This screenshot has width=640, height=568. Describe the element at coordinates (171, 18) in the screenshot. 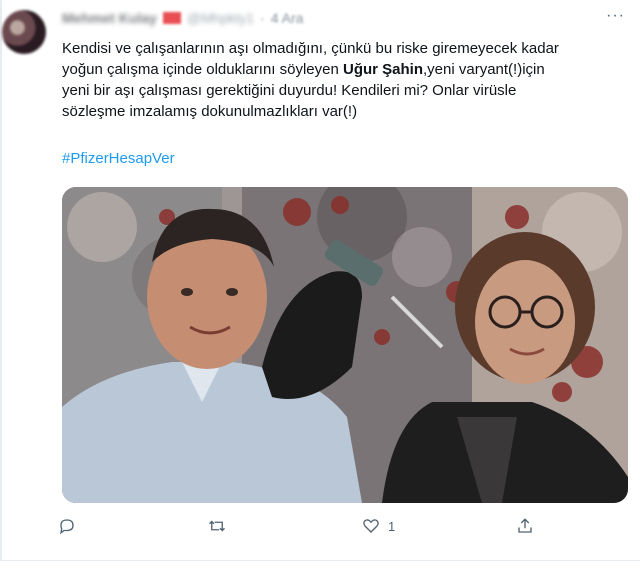

I see `turkey-flag-icon` at that location.